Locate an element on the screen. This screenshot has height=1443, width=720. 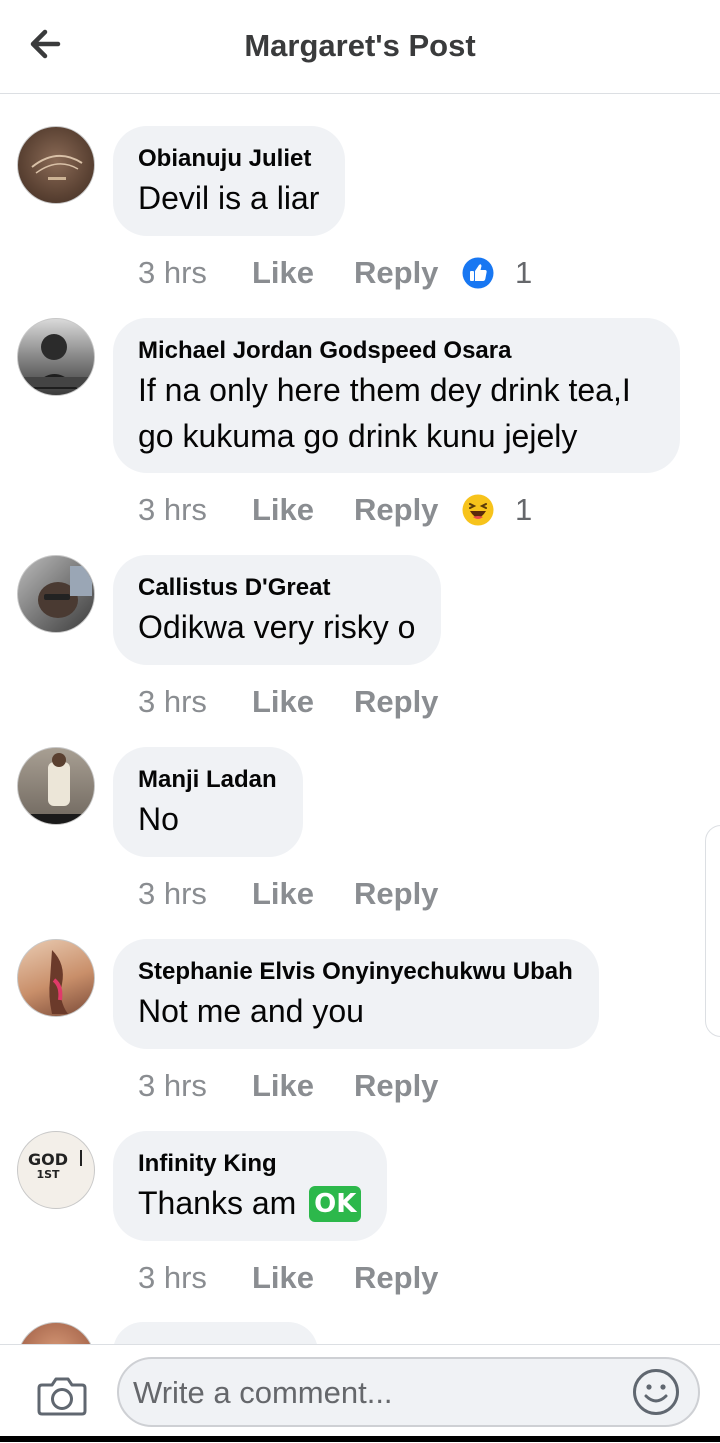
comment-text-line: go kukuma go drink kunu jejely is located at coordinates (358, 436).